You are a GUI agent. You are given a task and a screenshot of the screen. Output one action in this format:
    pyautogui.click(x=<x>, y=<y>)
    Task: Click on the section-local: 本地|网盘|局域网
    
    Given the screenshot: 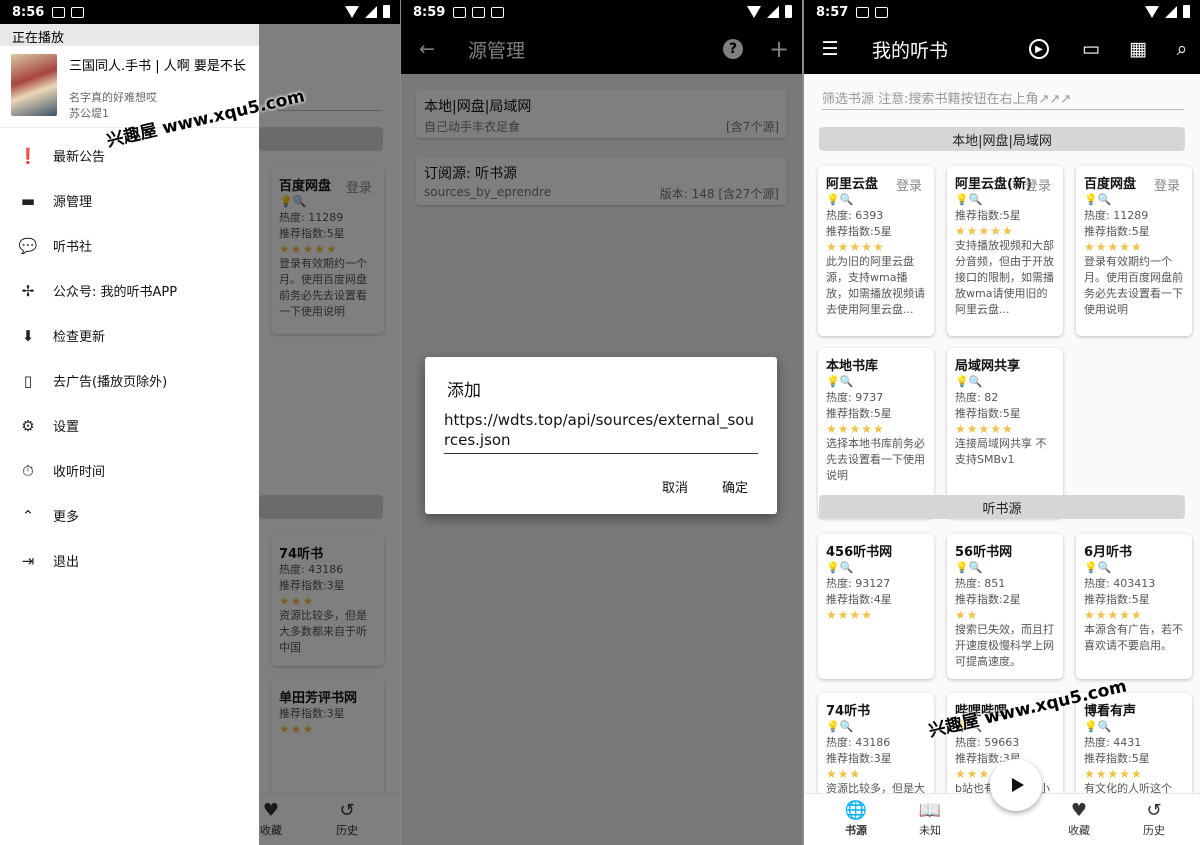 What is the action you would take?
    pyautogui.click(x=1002, y=139)
    